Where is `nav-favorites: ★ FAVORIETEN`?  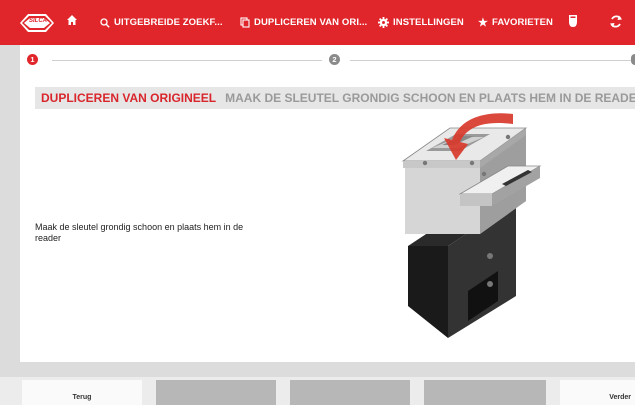
nav-favorites: ★ FAVORIETEN is located at coordinates (515, 22).